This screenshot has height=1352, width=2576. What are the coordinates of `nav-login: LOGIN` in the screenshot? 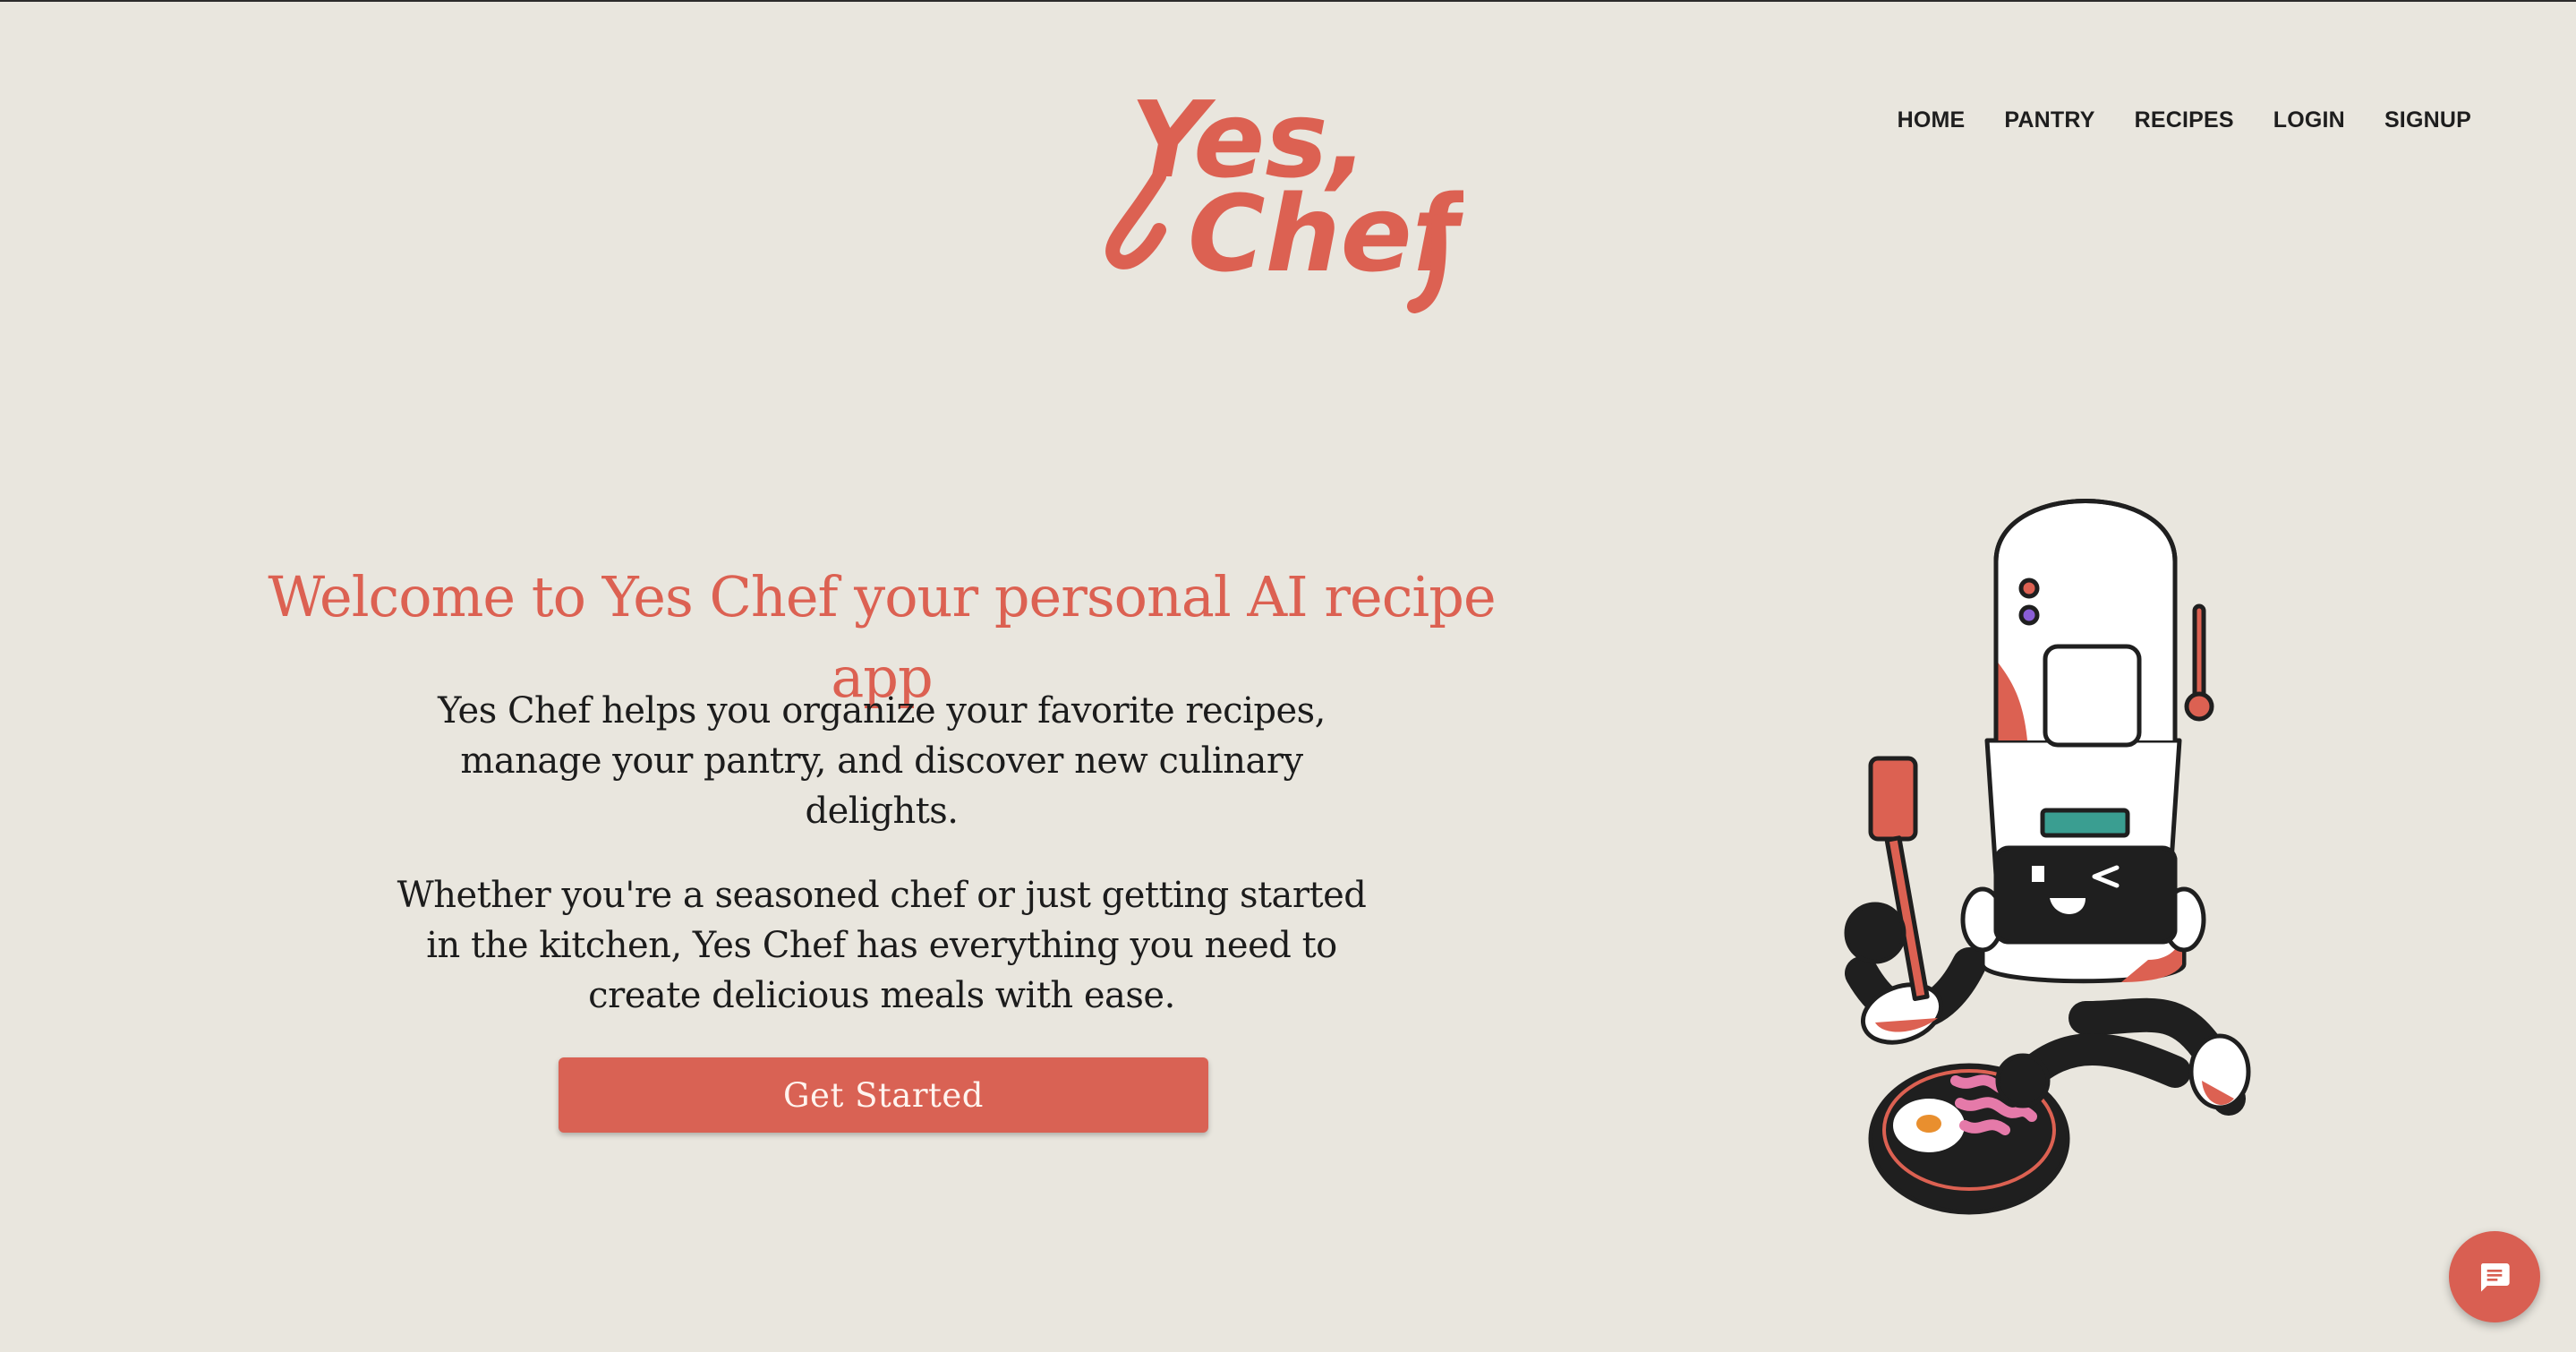 It's located at (2309, 120).